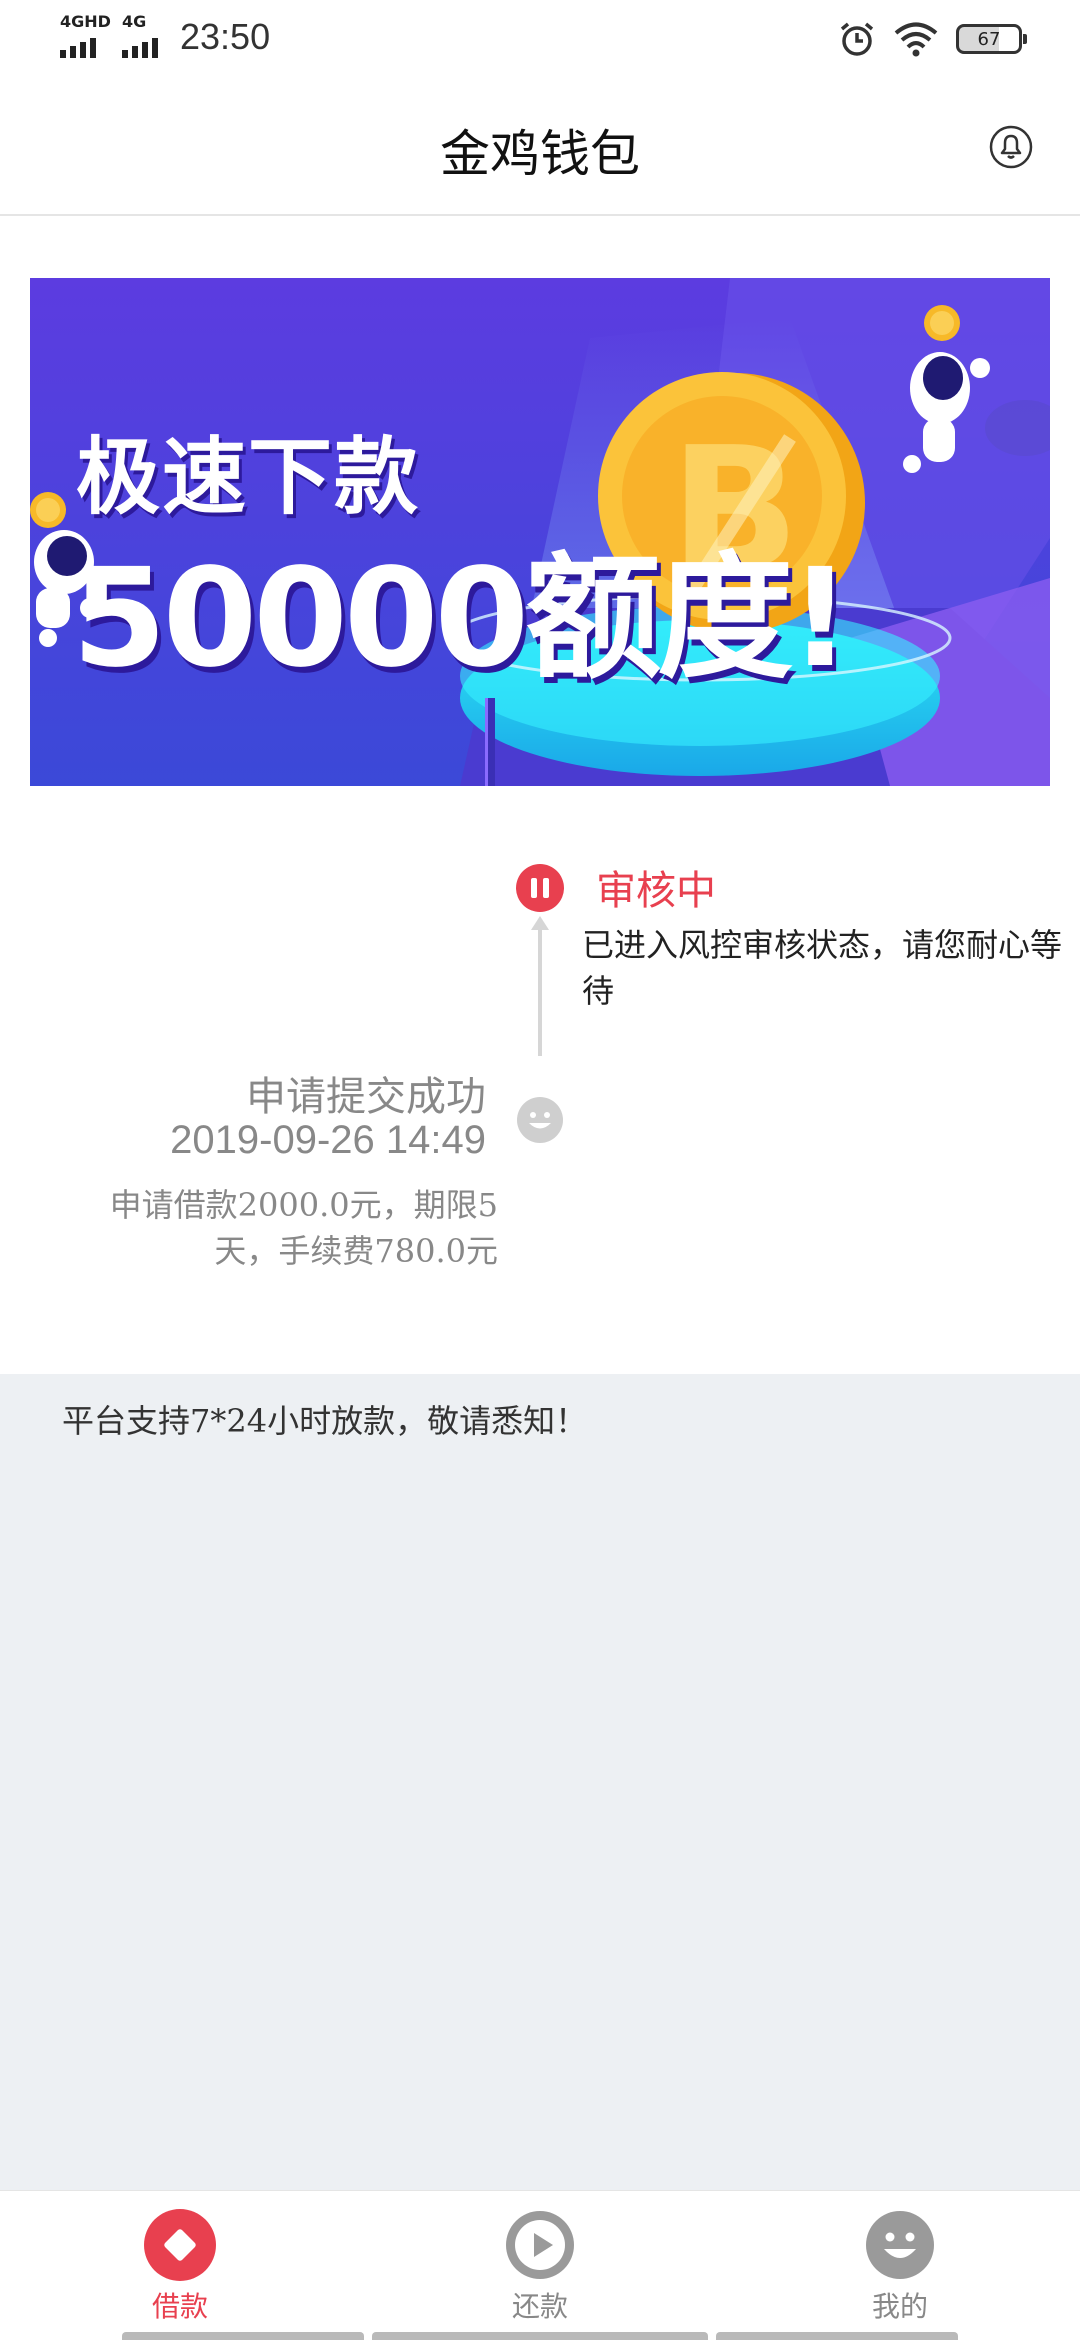 The height and width of the screenshot is (2340, 1080). What do you see at coordinates (225, 36) in the screenshot?
I see `status-time: 23:50` at bounding box center [225, 36].